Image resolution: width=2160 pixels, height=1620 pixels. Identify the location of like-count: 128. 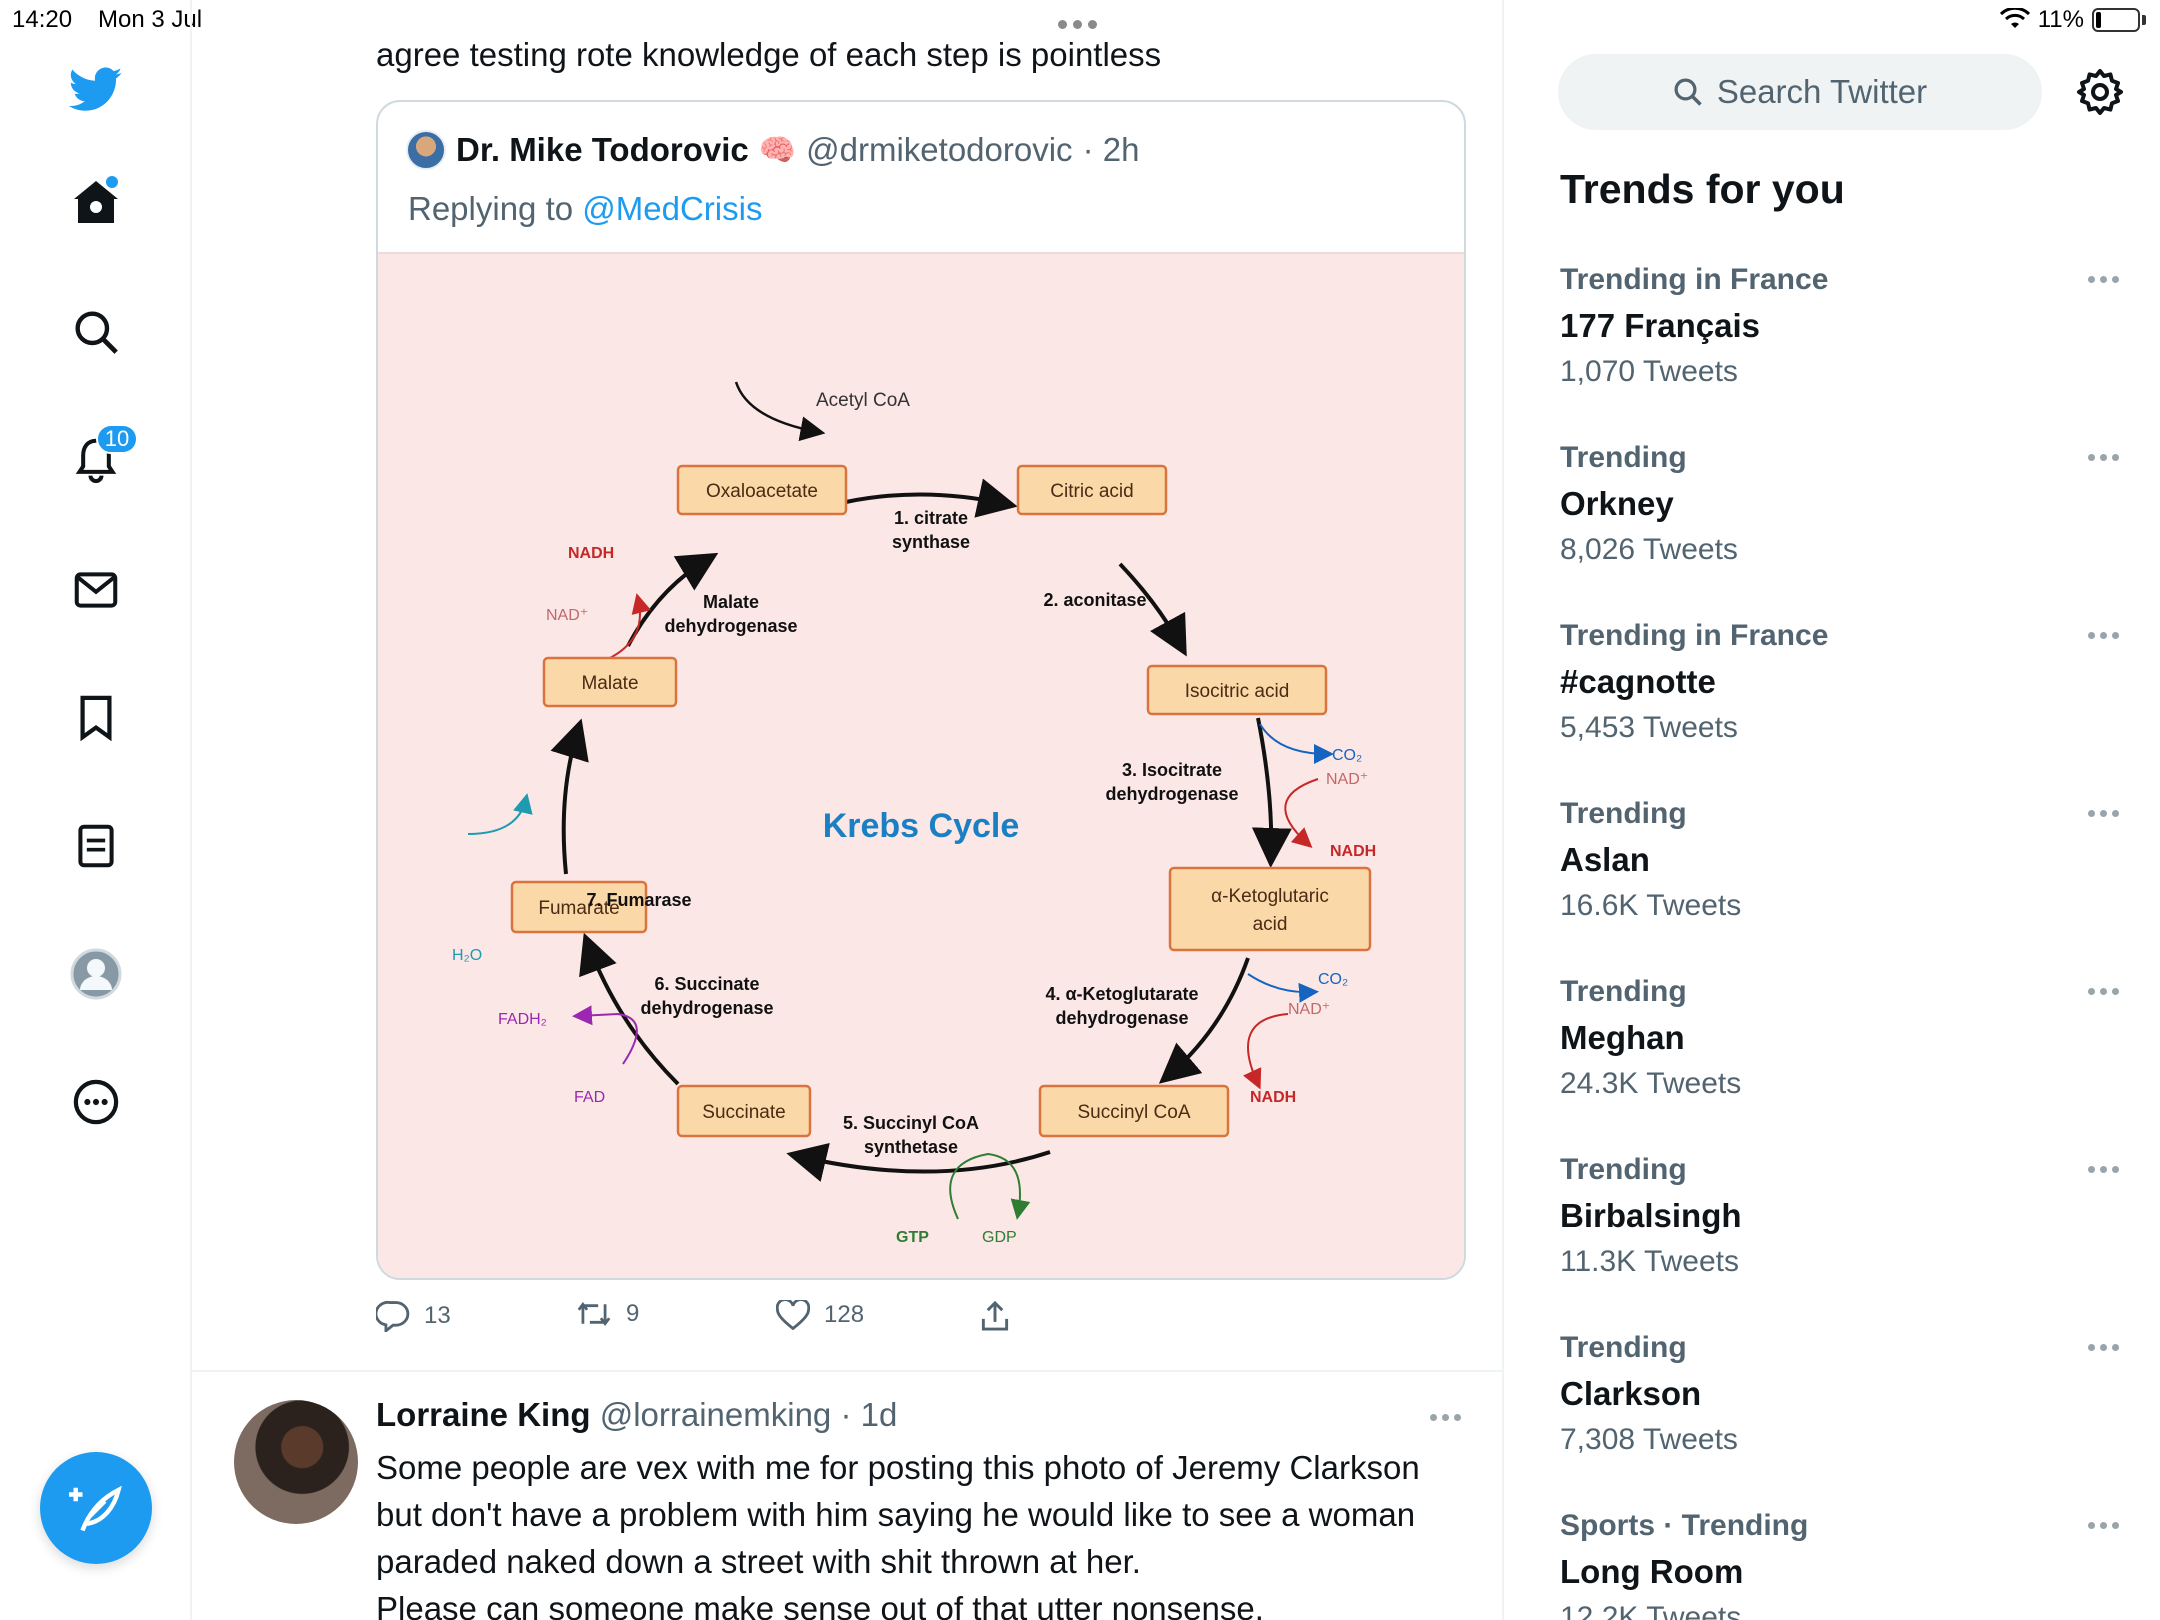
(844, 1314).